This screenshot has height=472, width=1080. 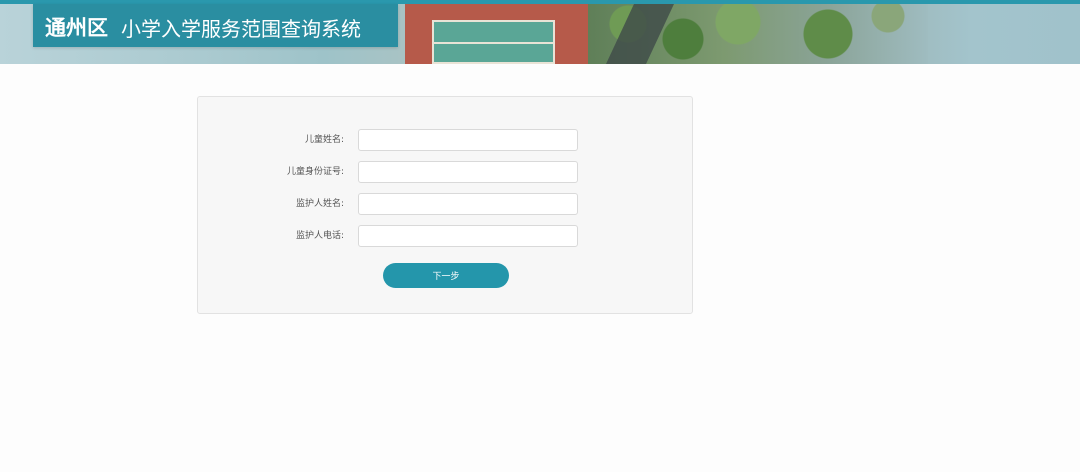 What do you see at coordinates (468, 172) in the screenshot?
I see `child-id-input` at bounding box center [468, 172].